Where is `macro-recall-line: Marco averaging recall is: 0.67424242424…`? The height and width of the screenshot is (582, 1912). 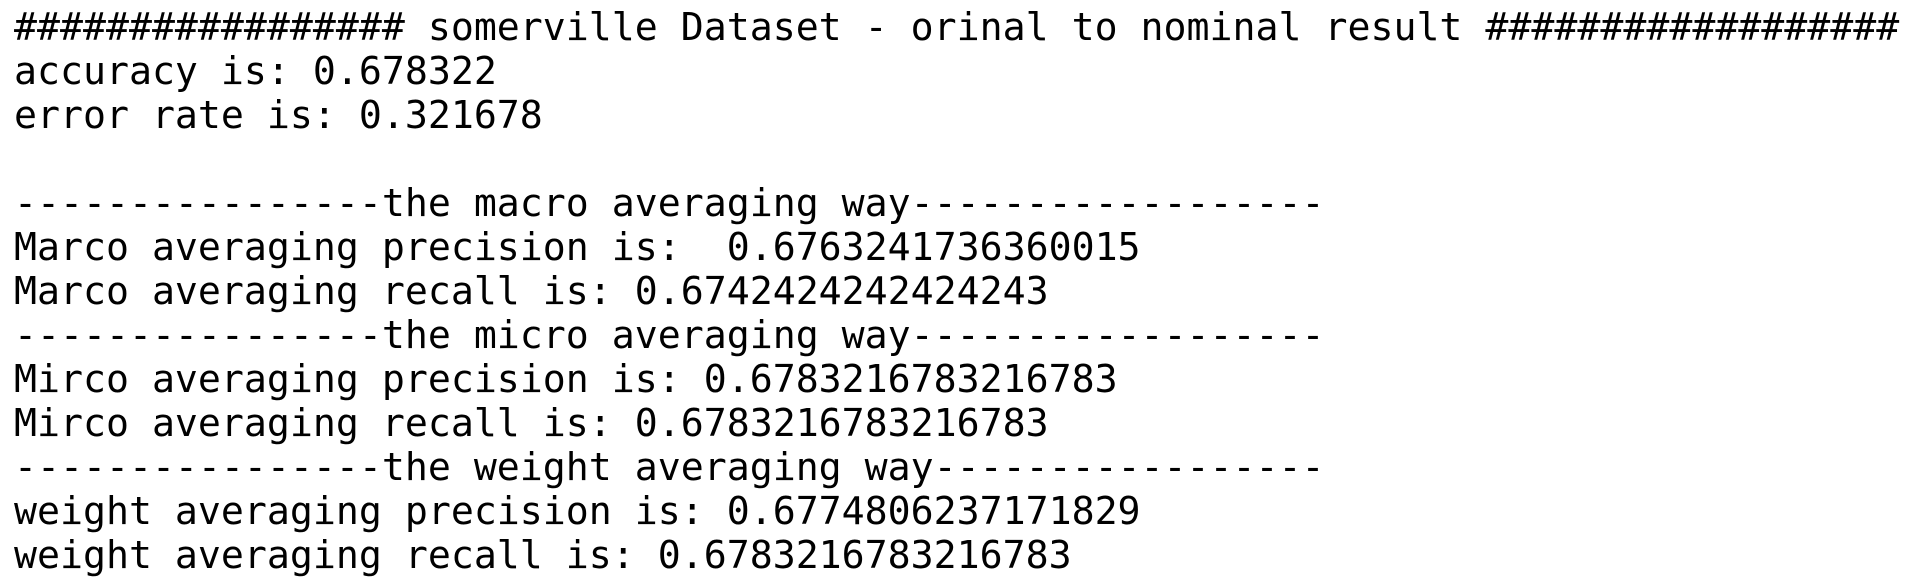
macro-recall-line: Marco averaging recall is: 0.67424242424… is located at coordinates (531, 292).